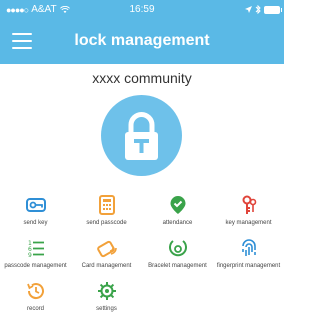 Image resolution: width=320 pixels, height=323 pixels. Describe the element at coordinates (35, 266) in the screenshot. I see `menu-item-label: passcode management` at that location.